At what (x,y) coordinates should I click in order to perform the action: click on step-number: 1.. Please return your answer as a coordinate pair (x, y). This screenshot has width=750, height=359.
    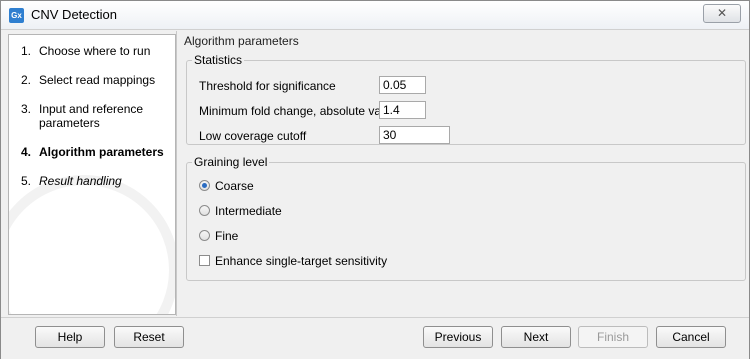
    Looking at the image, I should click on (26, 51).